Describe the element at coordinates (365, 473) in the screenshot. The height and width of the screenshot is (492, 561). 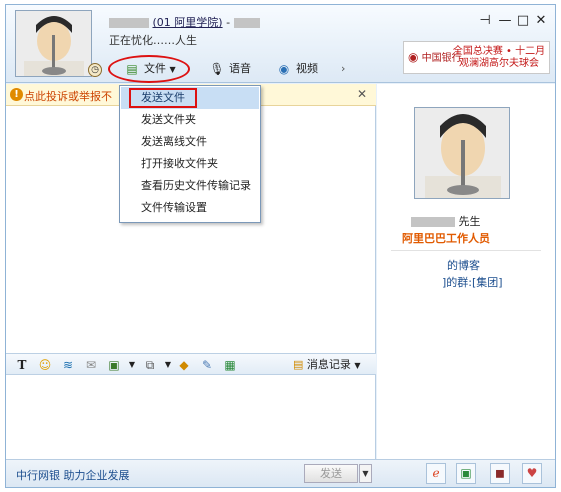
I see `send-options-dropdown: ▼` at that location.